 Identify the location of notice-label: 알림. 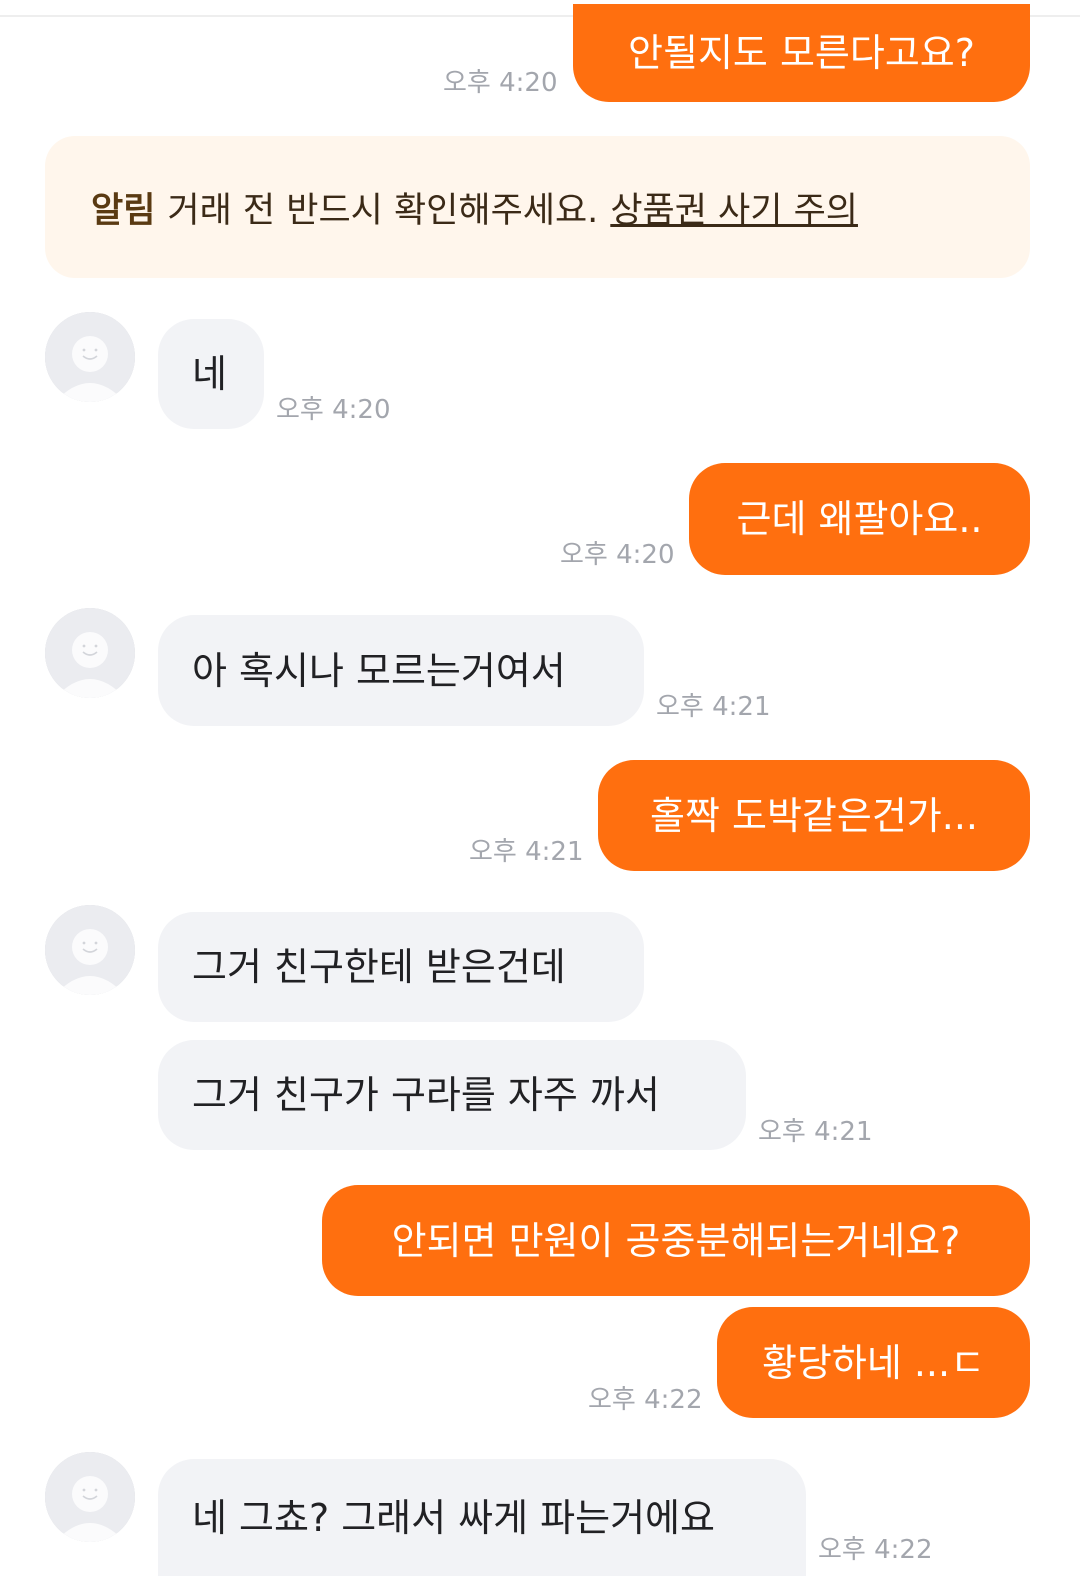
(123, 210).